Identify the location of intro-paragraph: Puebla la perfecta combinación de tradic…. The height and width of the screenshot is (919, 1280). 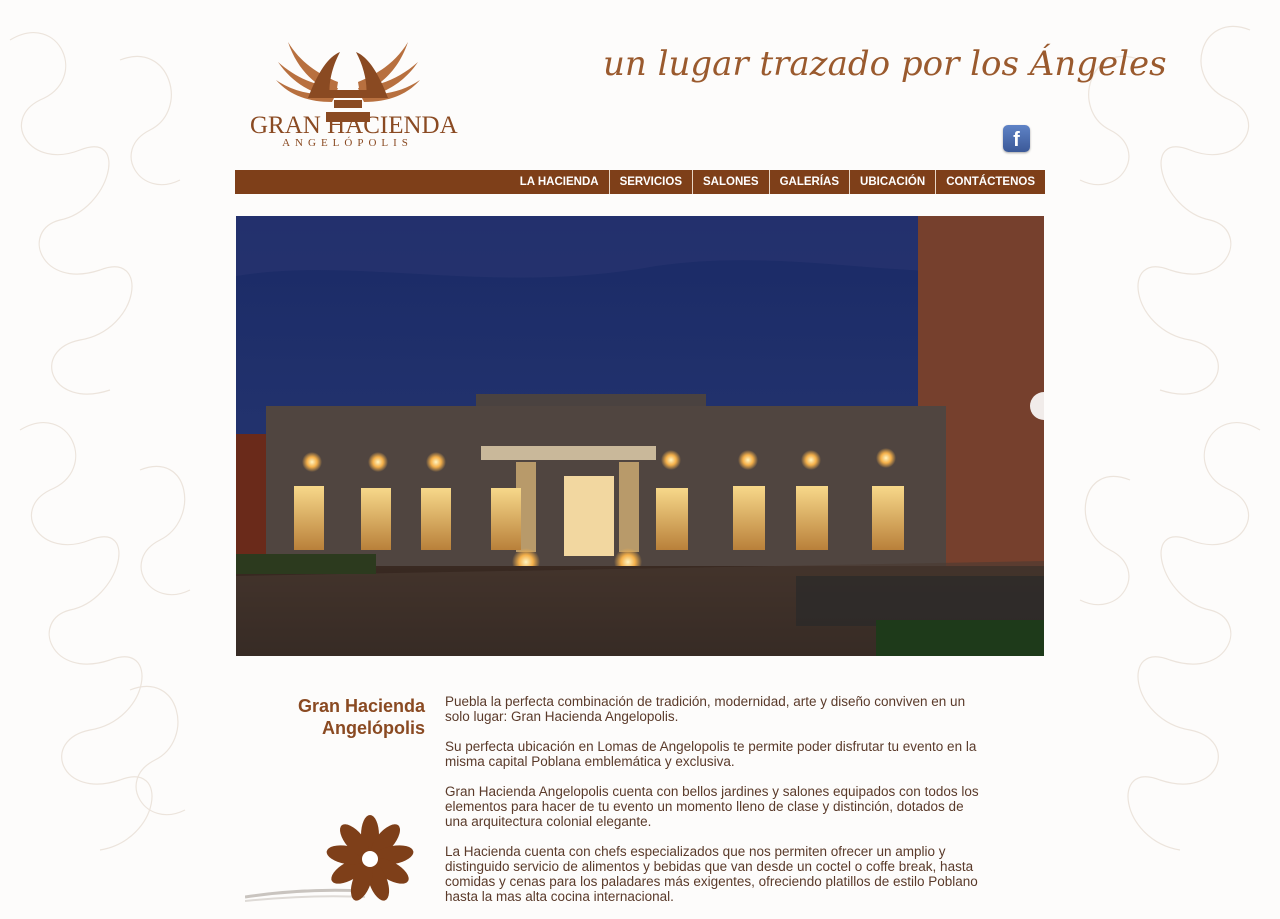
(705, 709).